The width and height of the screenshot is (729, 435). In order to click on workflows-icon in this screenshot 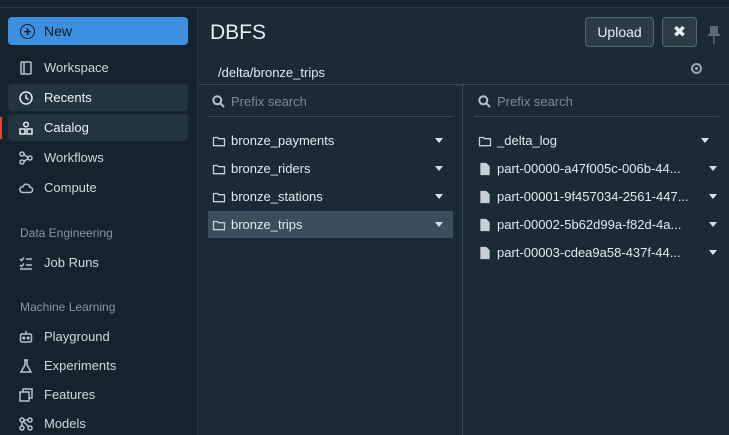, I will do `click(26, 158)`.